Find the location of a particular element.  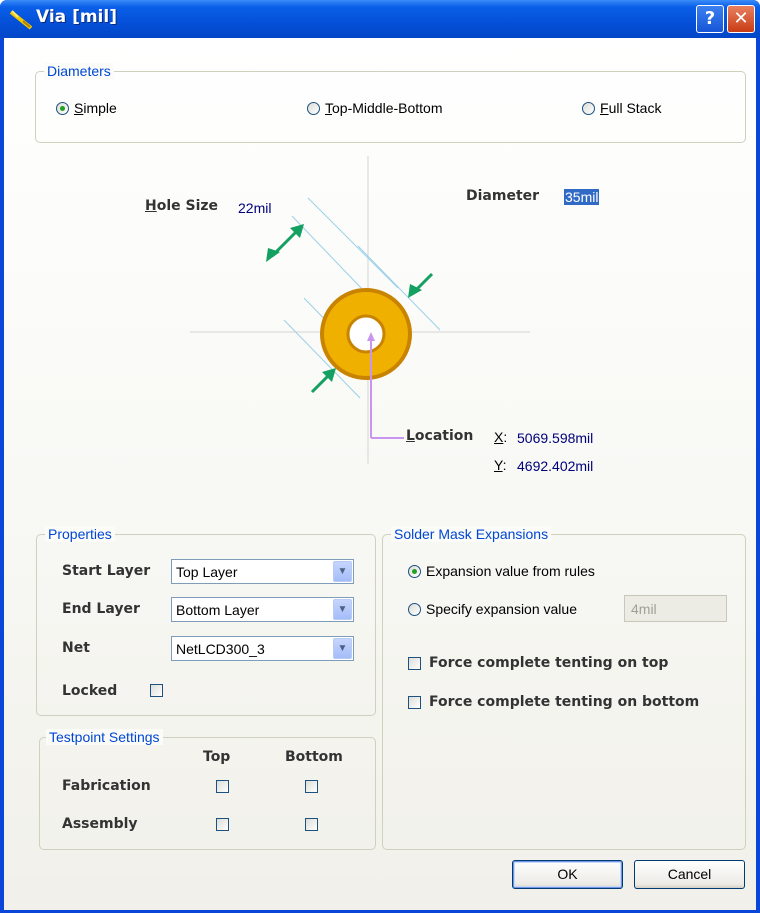

x-label: X: is located at coordinates (500, 437).